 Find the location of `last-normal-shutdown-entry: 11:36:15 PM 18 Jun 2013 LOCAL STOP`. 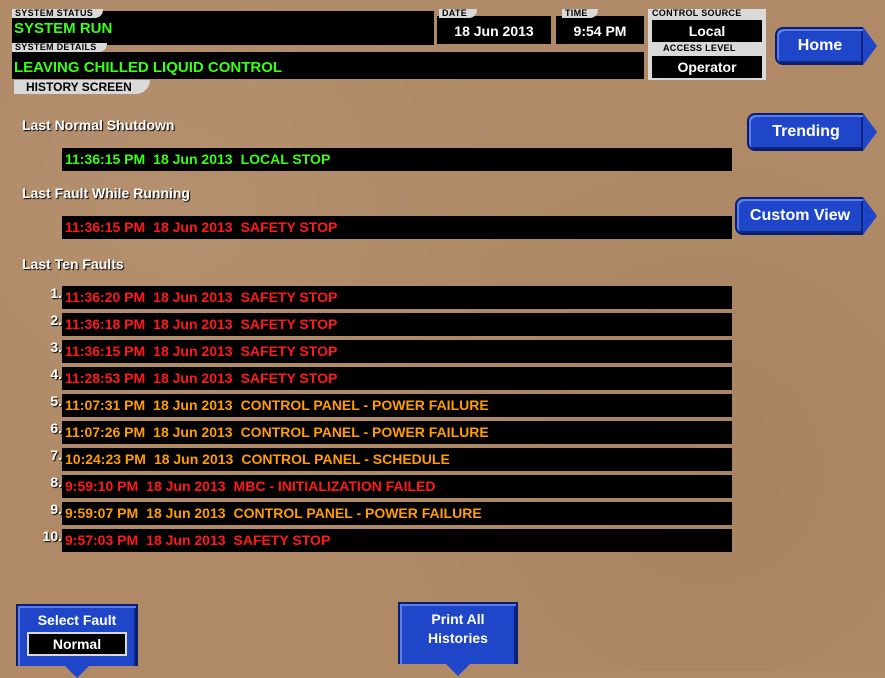

last-normal-shutdown-entry: 11:36:15 PM 18 Jun 2013 LOCAL STOP is located at coordinates (397, 159).